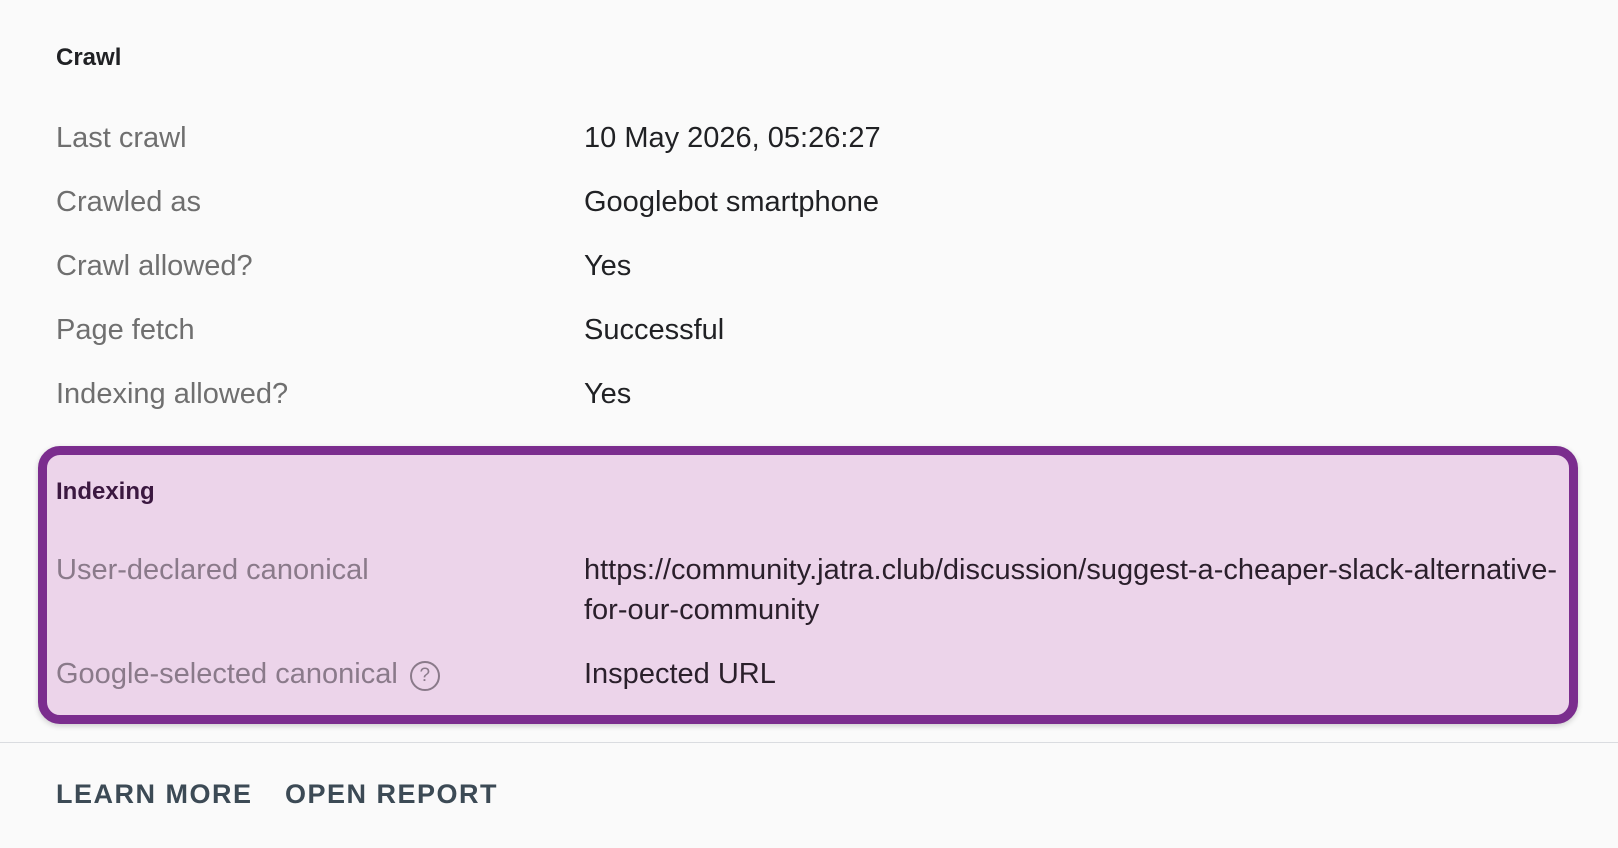 This screenshot has width=1618, height=848. What do you see at coordinates (125, 330) in the screenshot?
I see `page-fetch-label: Page fetch` at bounding box center [125, 330].